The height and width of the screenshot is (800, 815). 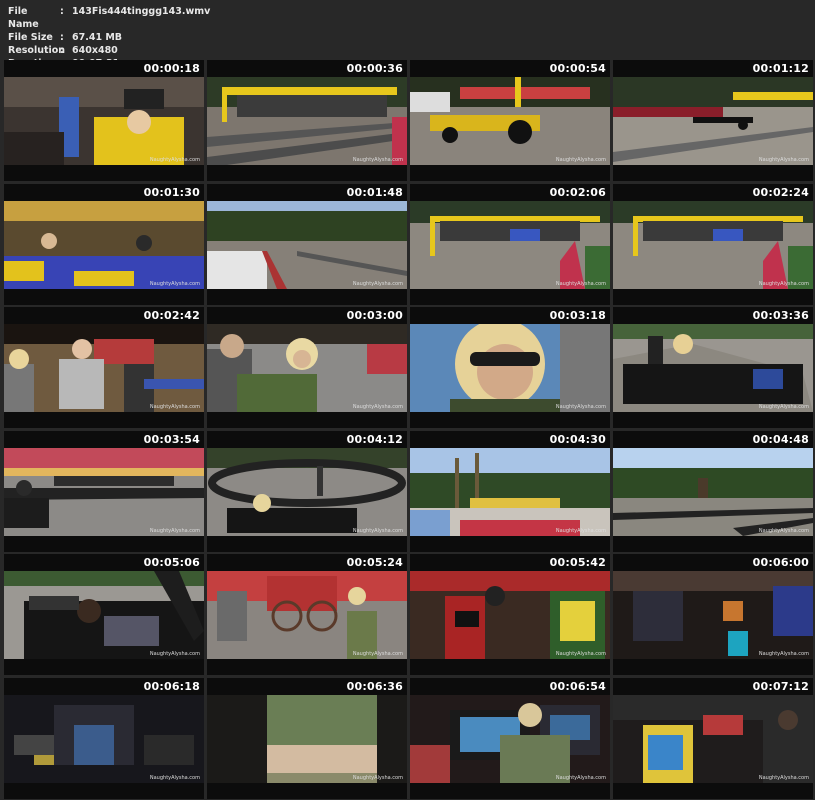 What do you see at coordinates (374, 439) in the screenshot?
I see `timestamp-label: 00:04:12` at bounding box center [374, 439].